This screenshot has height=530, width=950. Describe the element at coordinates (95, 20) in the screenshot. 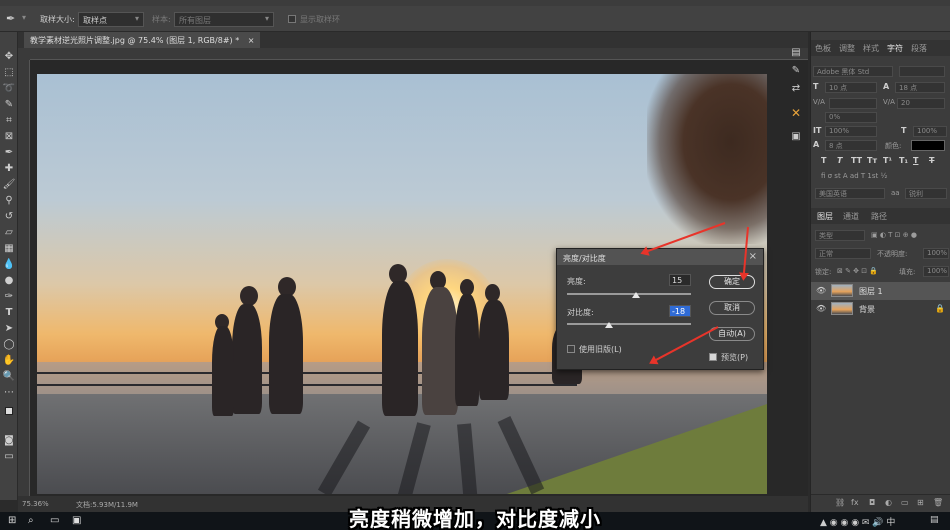

I see `sample-size-value: 取样点` at that location.